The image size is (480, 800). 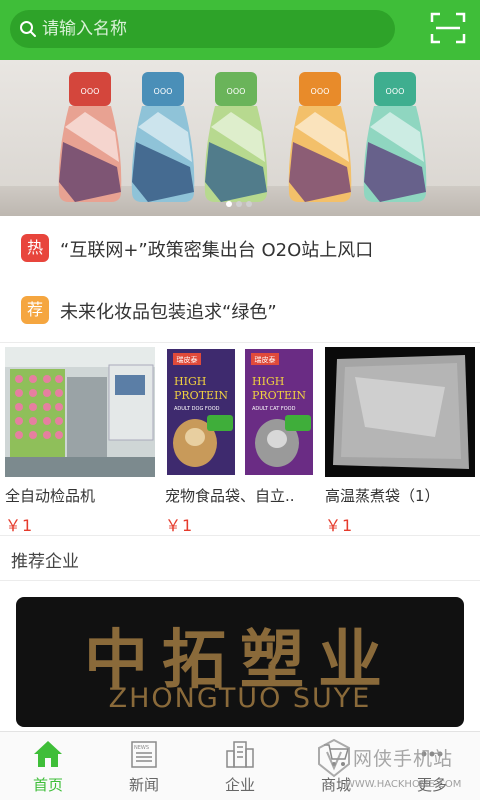 I want to click on pouch-brand-right: 瑞皮泰, so click(x=265, y=359).